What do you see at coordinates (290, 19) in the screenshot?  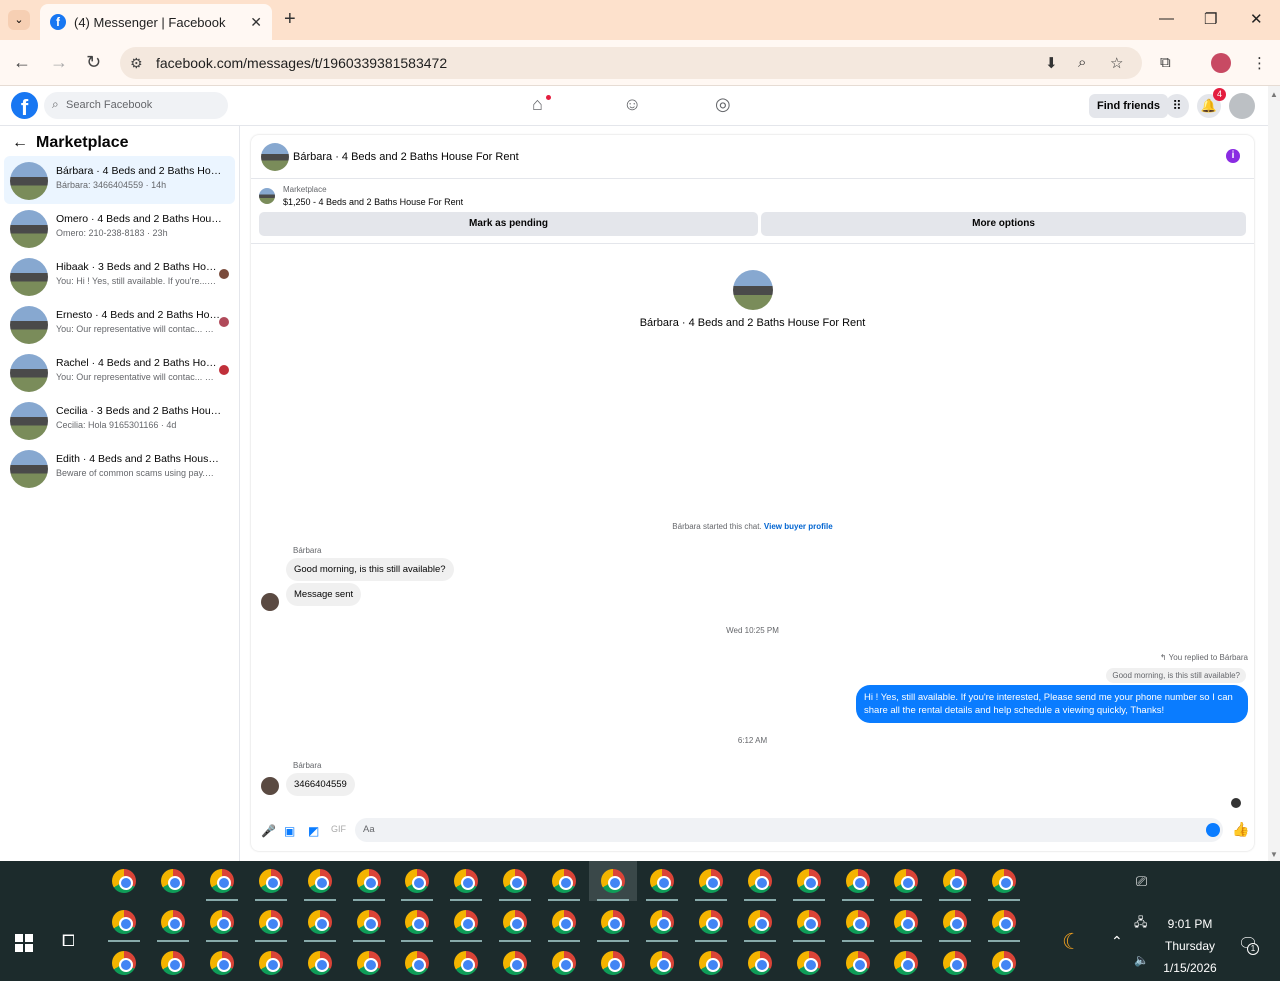 I see `new-tab-button: +` at bounding box center [290, 19].